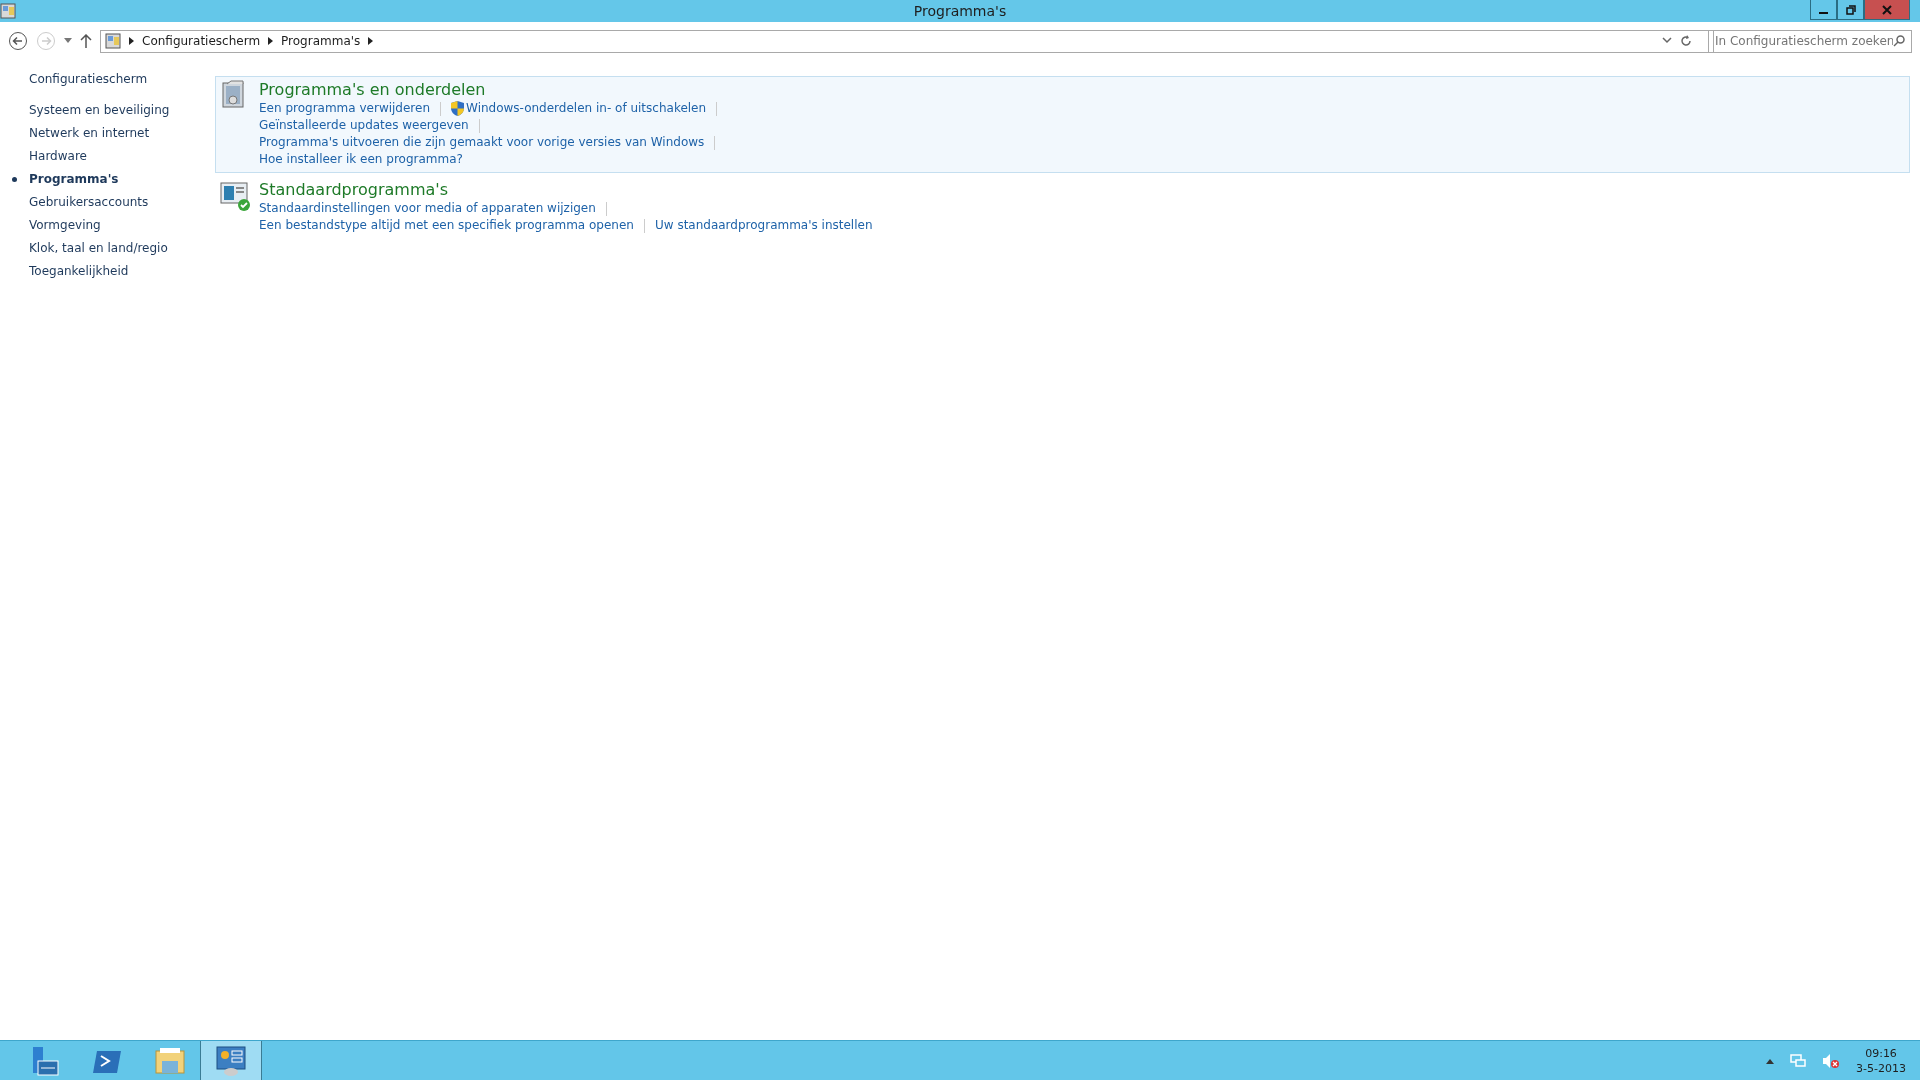 Image resolution: width=1920 pixels, height=1080 pixels. I want to click on up-caret-icon, so click(1770, 1060).